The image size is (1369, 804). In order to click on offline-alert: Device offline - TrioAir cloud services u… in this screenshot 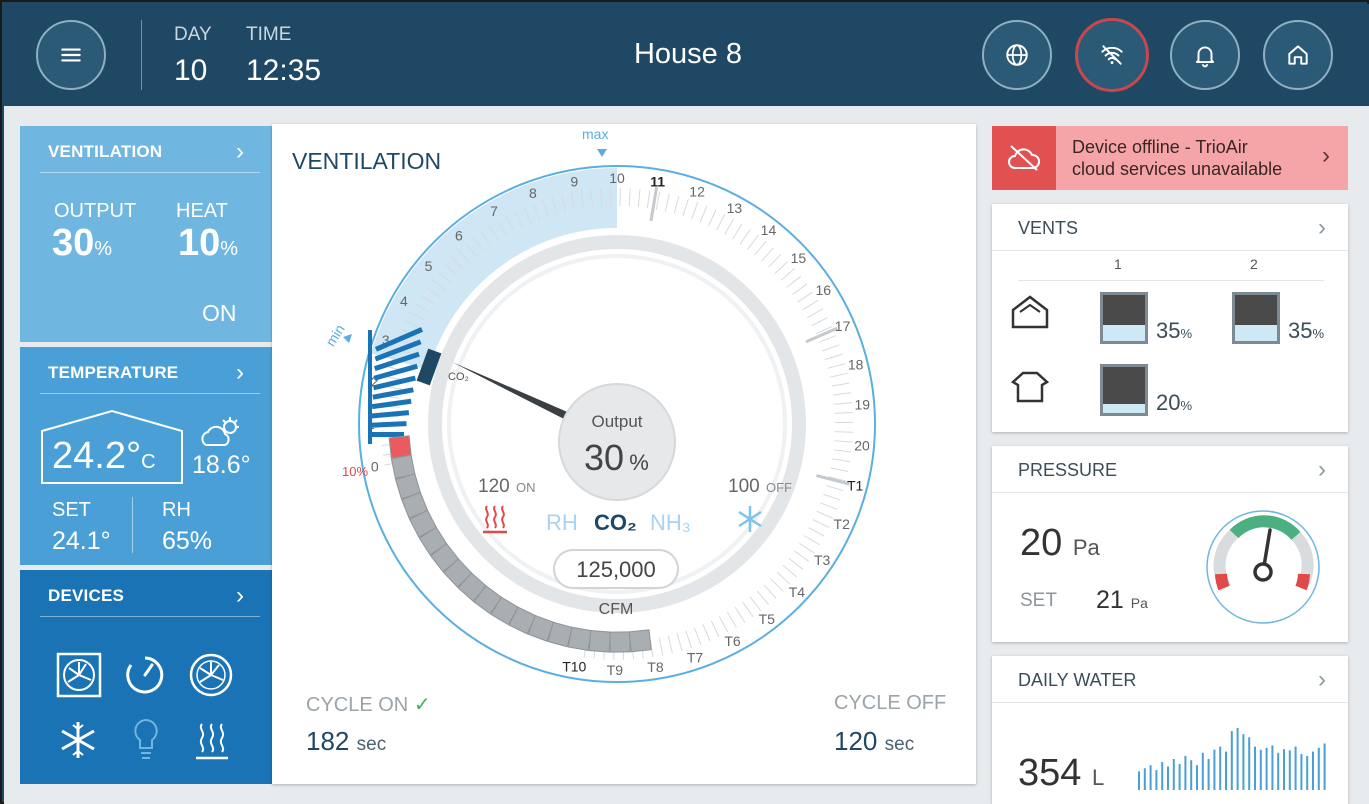, I will do `click(1170, 158)`.